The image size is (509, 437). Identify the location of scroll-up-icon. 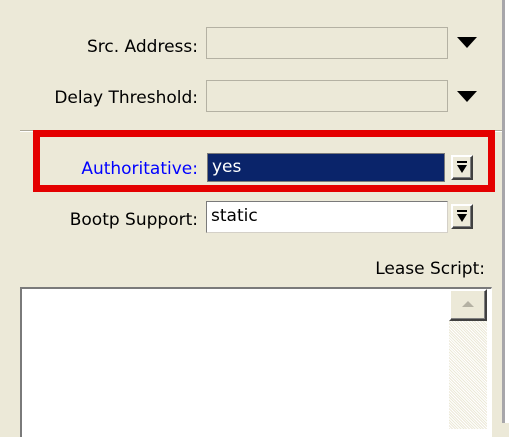
(468, 304).